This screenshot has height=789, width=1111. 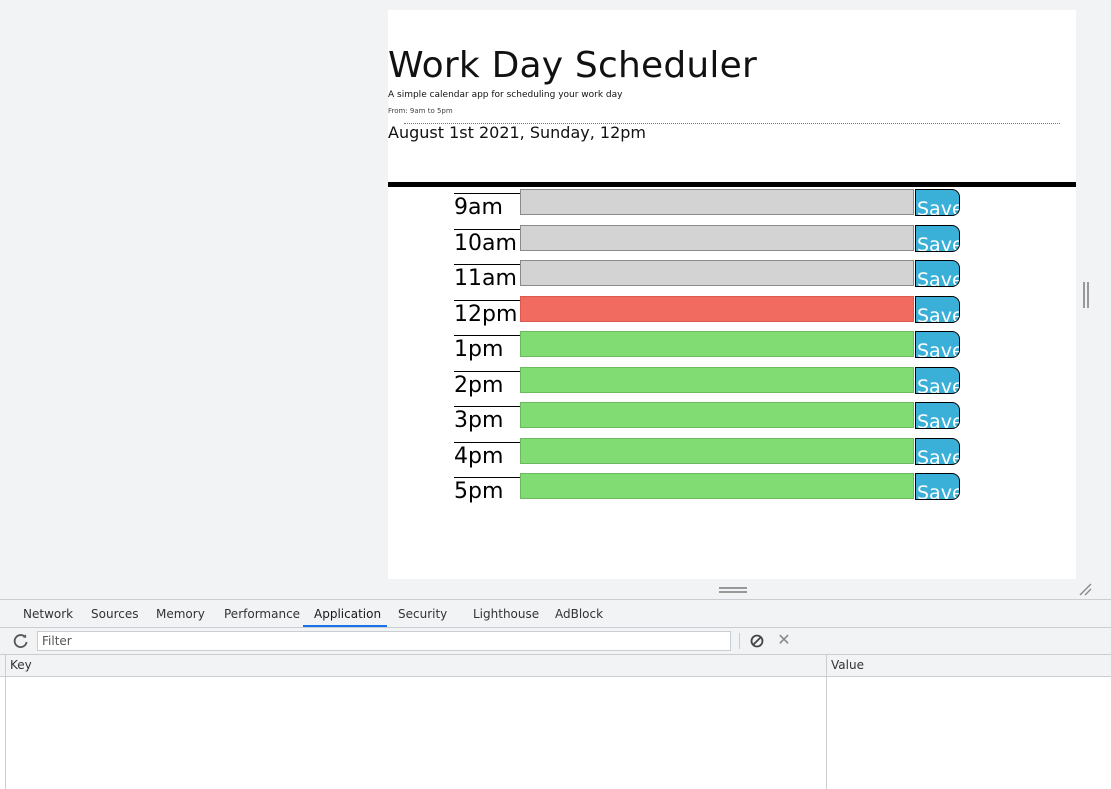 What do you see at coordinates (517, 132) in the screenshot?
I see `current-day: August 1st 2021, Sunday, 12pm` at bounding box center [517, 132].